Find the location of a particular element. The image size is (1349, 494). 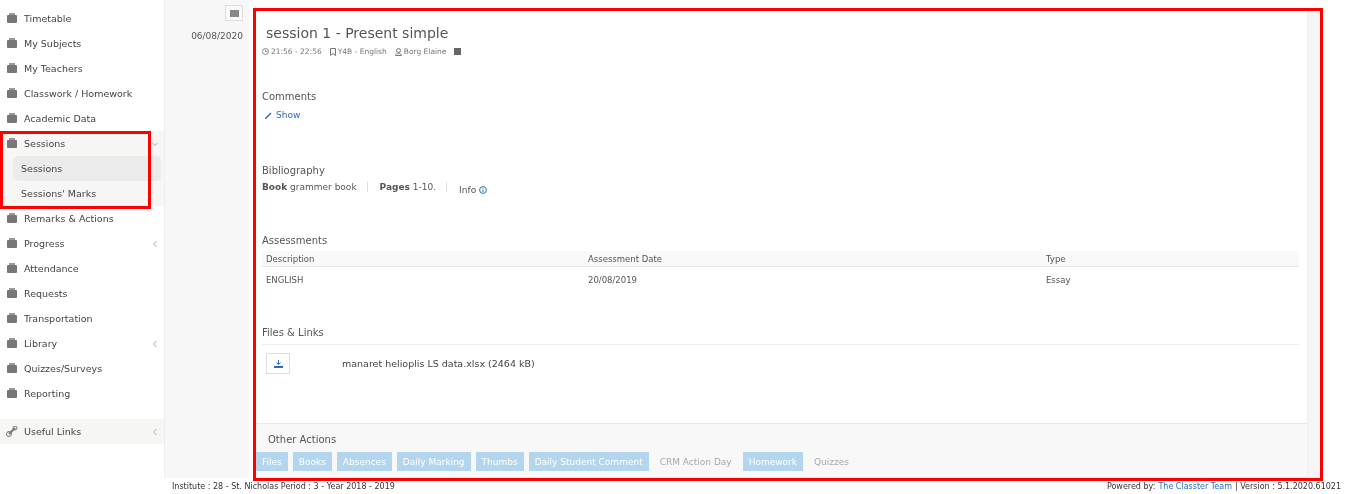

institute-info: Institute : 28 - St. Nicholas Period : 3 - Year 2018 - 2019 is located at coordinates (283, 486).